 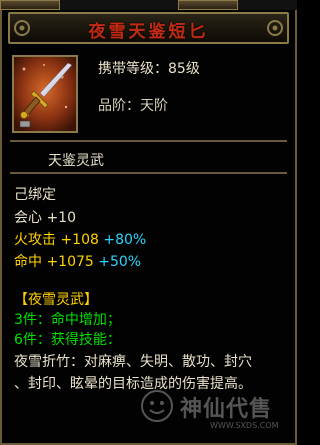 I want to click on title-bar: 夜雪天鉴短匕, so click(x=148, y=28).